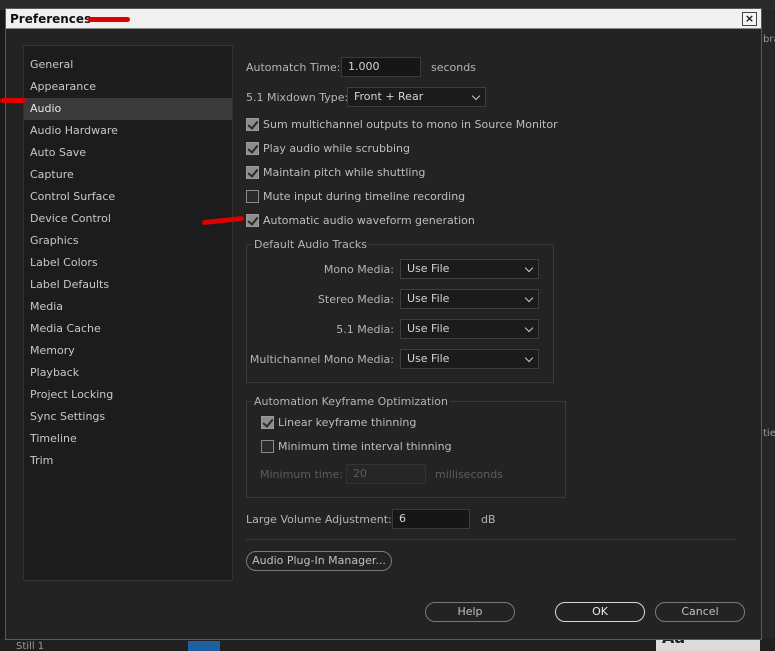 Image resolution: width=775 pixels, height=651 pixels. Describe the element at coordinates (128, 87) in the screenshot. I see `sidebar-item-appearance: Appearance` at that location.